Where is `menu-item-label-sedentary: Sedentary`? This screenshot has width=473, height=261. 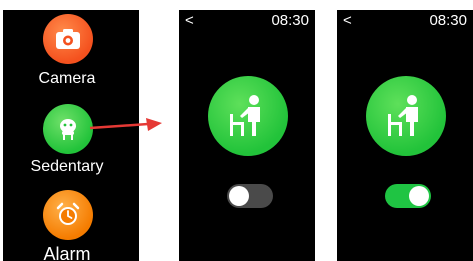 menu-item-label-sedentary: Sedentary is located at coordinates (67, 166).